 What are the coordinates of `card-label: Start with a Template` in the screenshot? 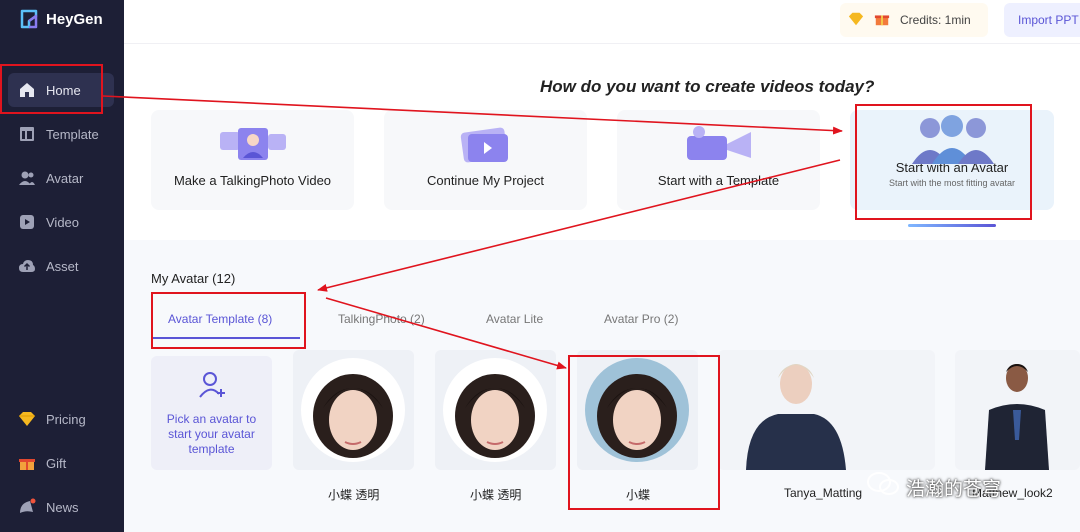 It's located at (718, 180).